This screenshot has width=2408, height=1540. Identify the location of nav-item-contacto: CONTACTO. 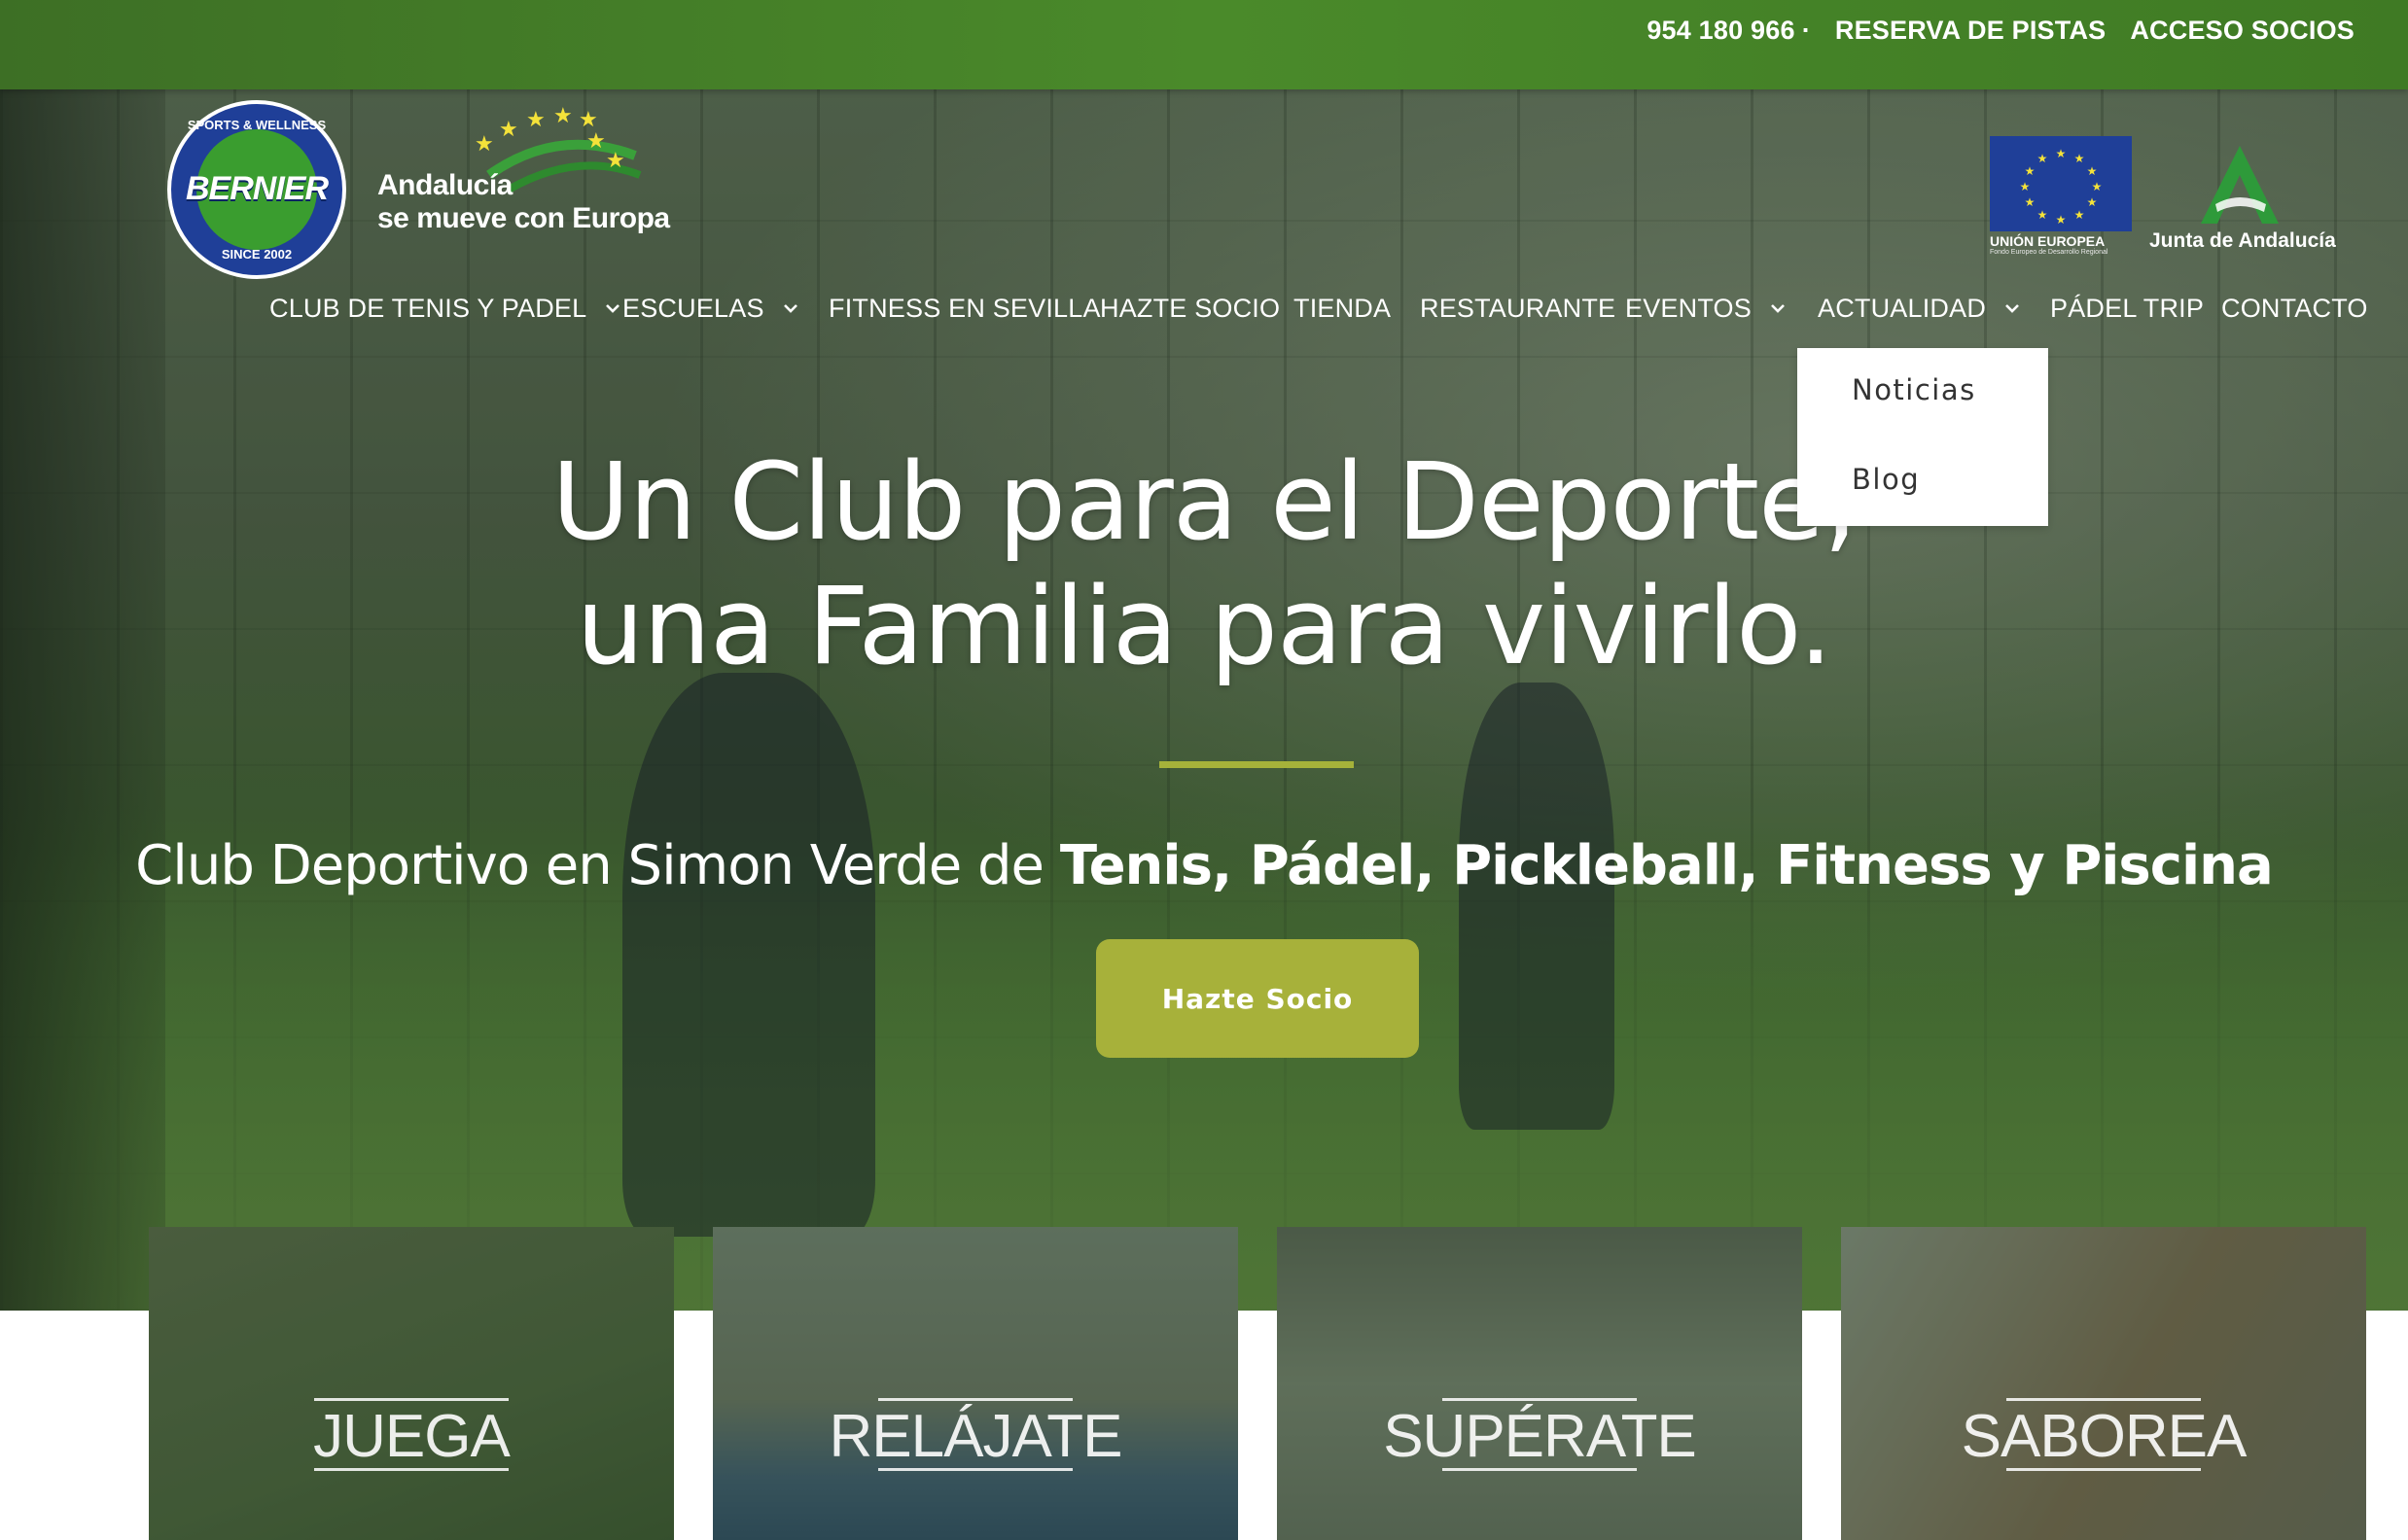
(2294, 308).